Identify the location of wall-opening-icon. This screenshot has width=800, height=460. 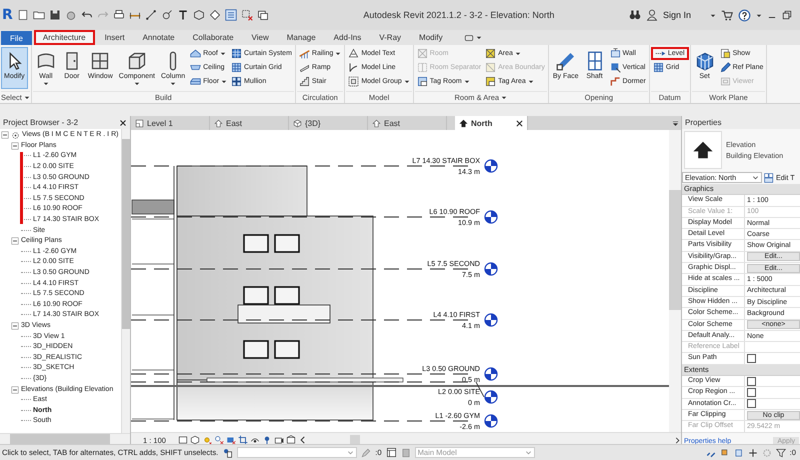
(615, 53).